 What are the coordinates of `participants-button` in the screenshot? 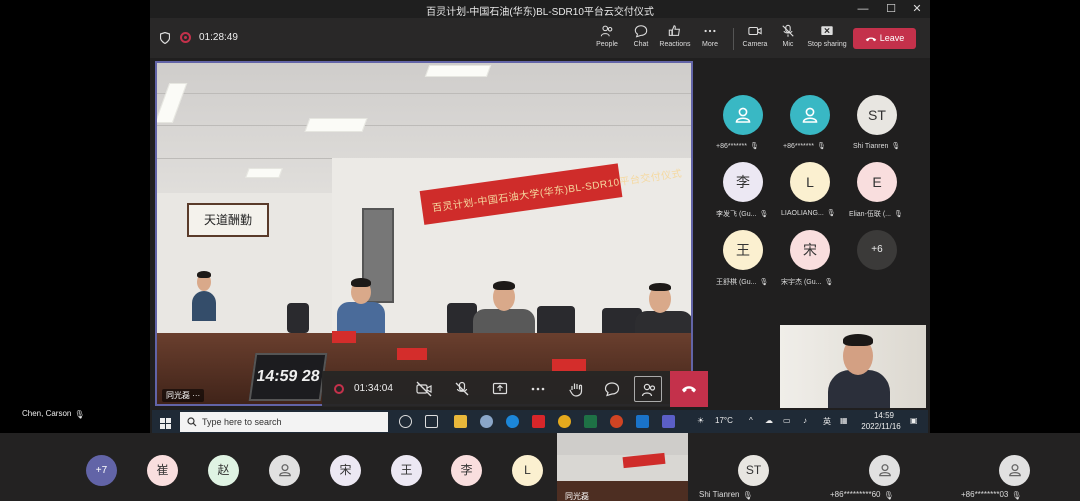 It's located at (648, 389).